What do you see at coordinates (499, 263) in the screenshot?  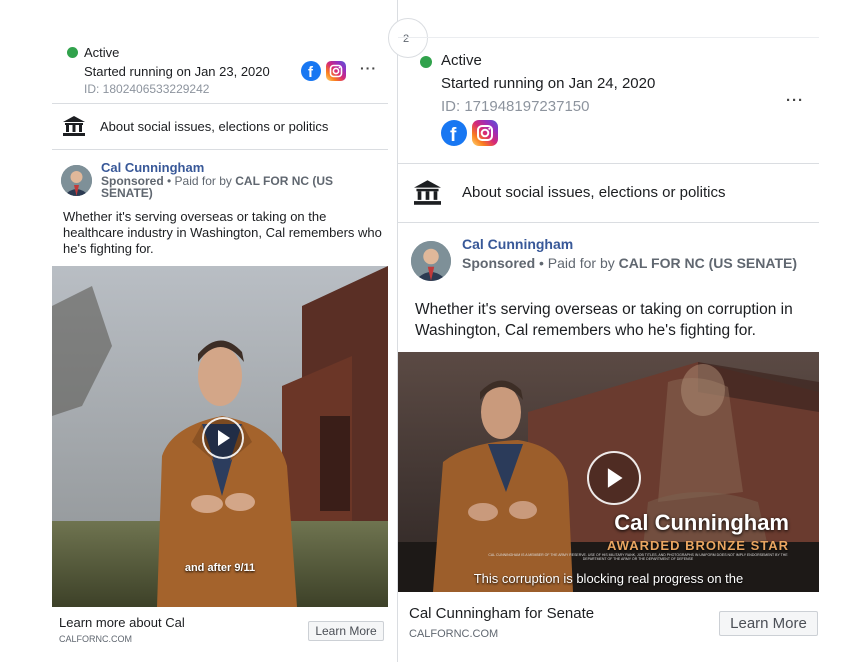 I see `sponsored-label: Sponsored` at bounding box center [499, 263].